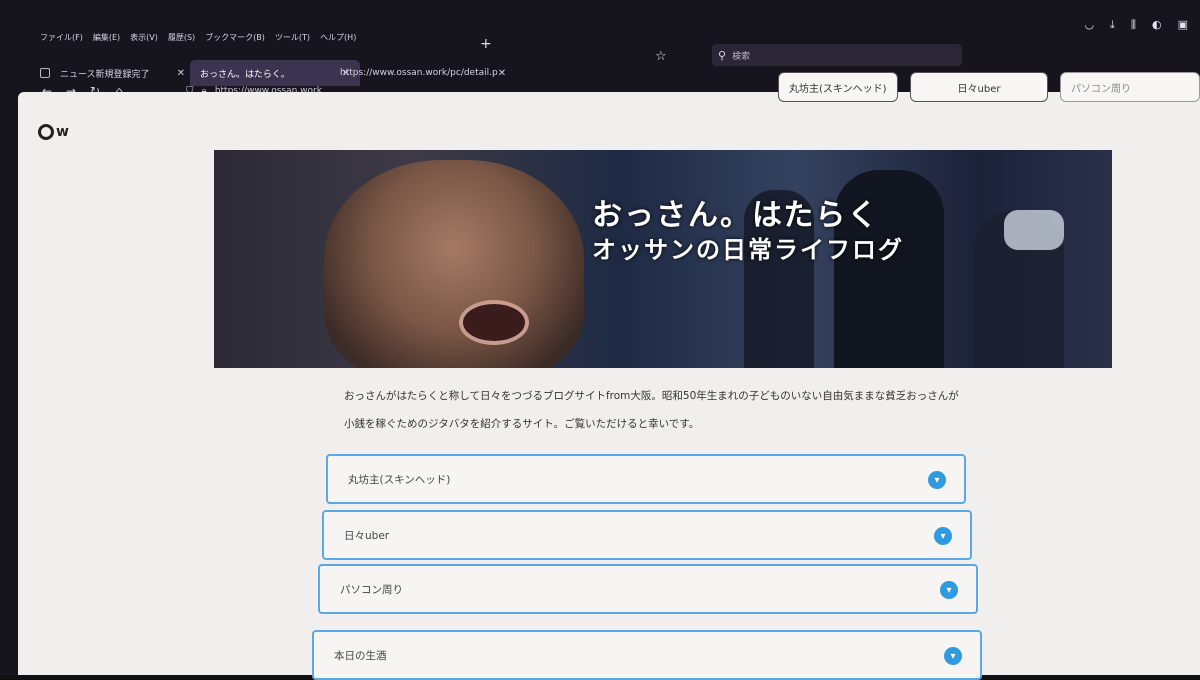  Describe the element at coordinates (367, 535) in the screenshot. I see `accordion-label: 日々uber` at that location.